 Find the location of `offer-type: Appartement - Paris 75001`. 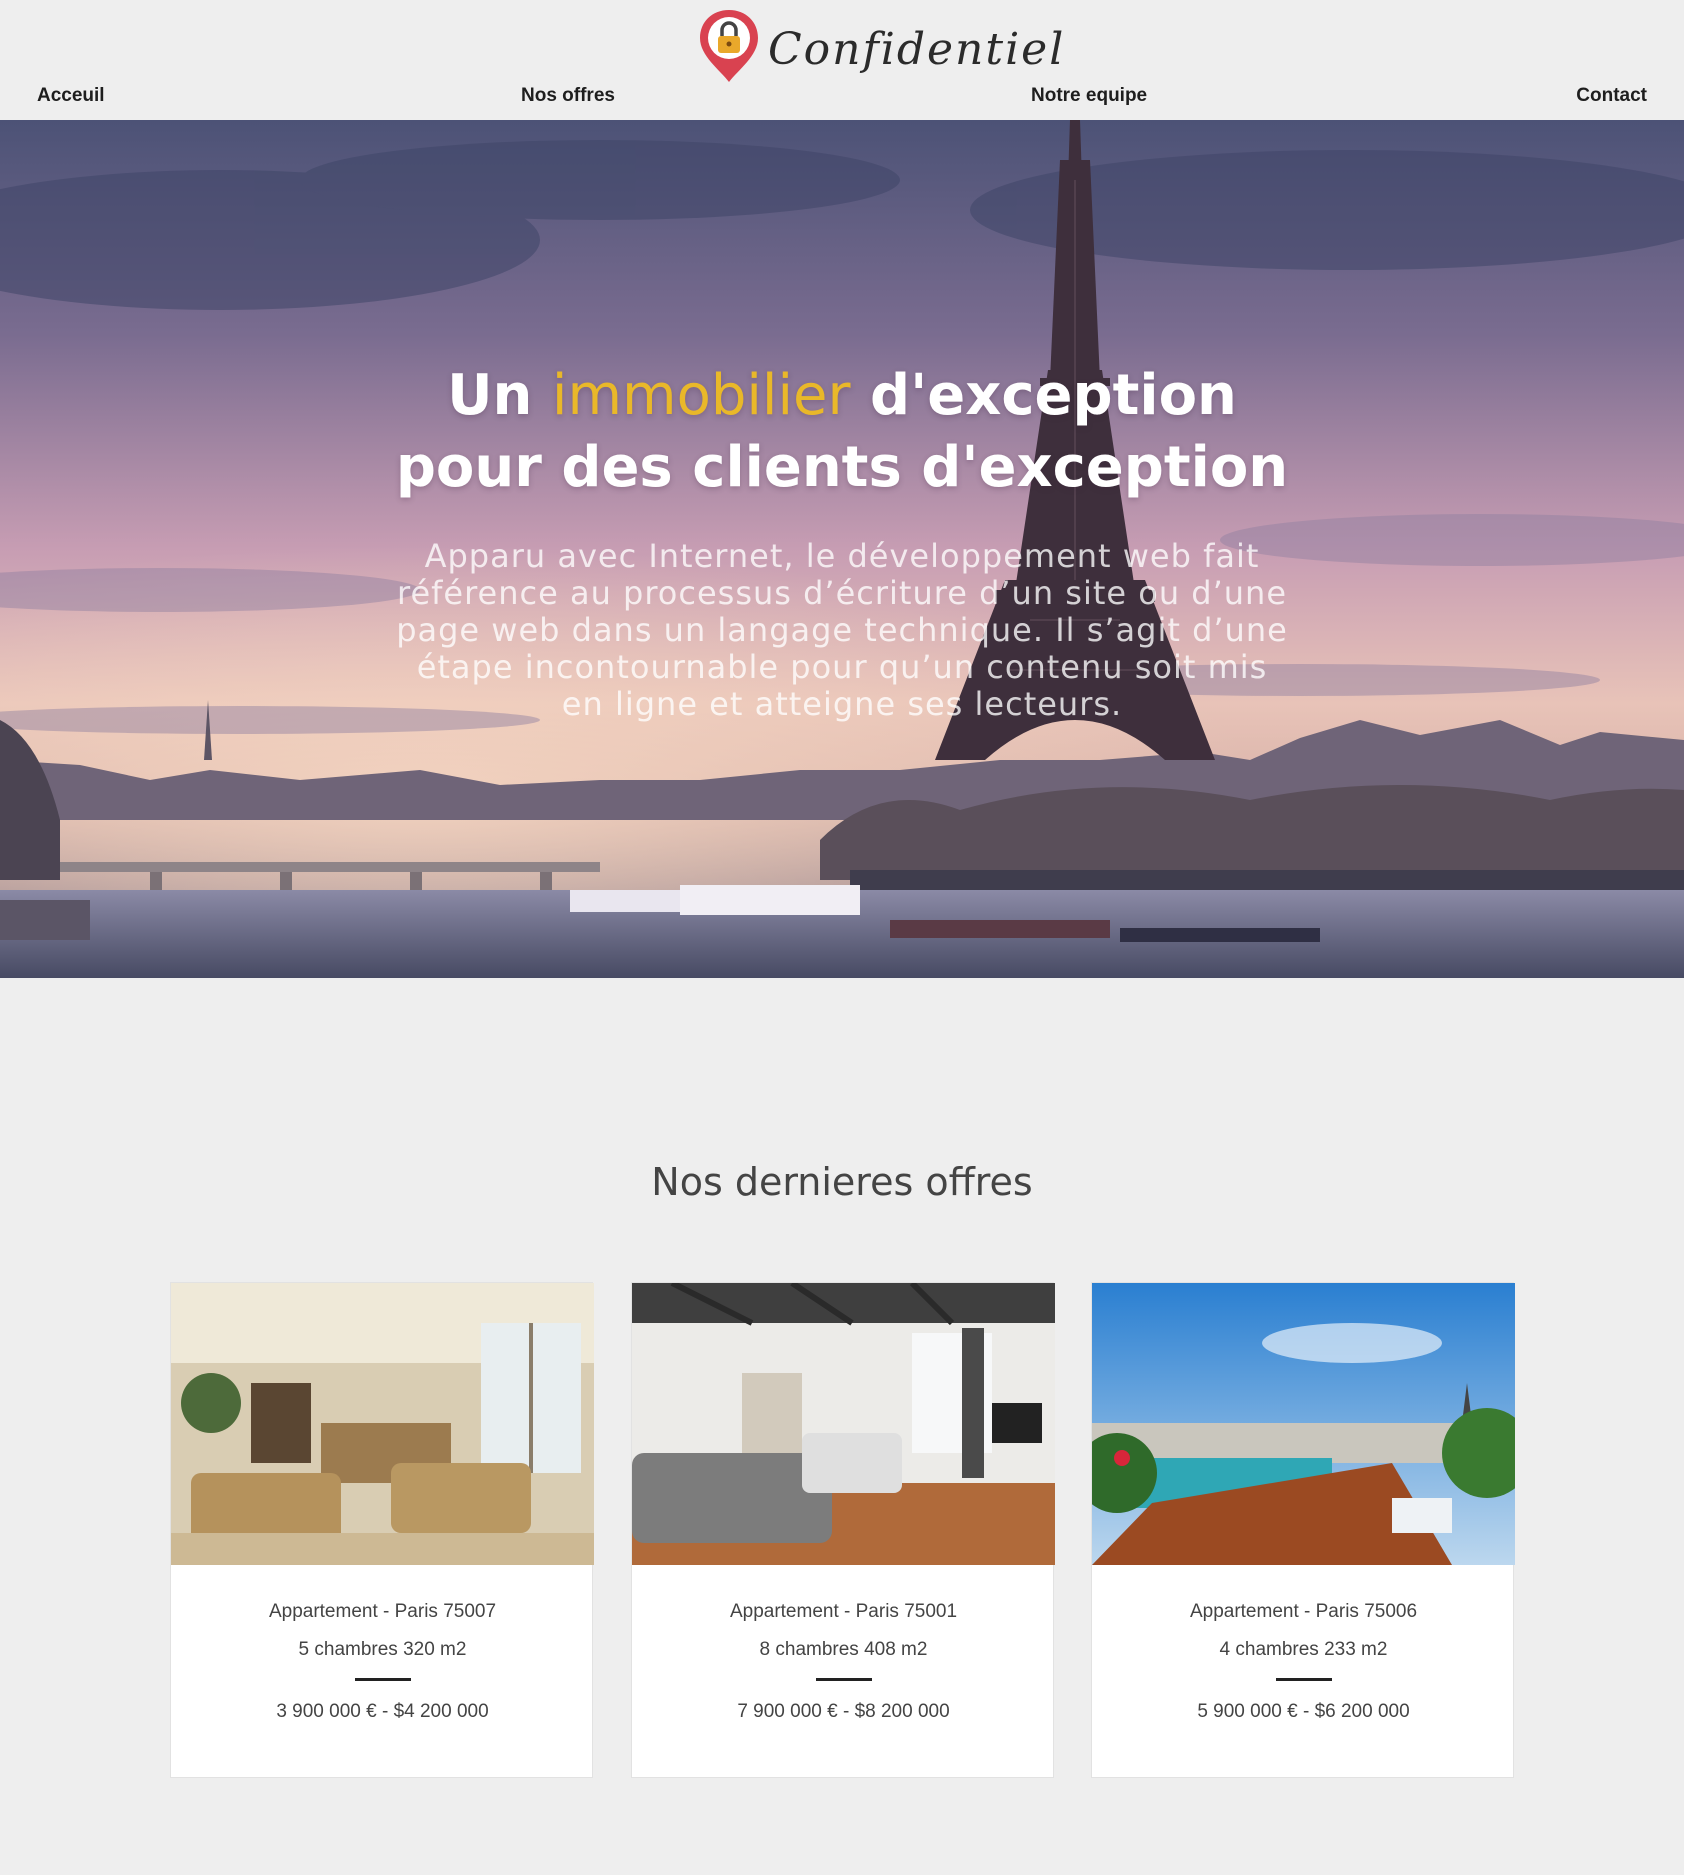

offer-type: Appartement - Paris 75001 is located at coordinates (843, 1611).